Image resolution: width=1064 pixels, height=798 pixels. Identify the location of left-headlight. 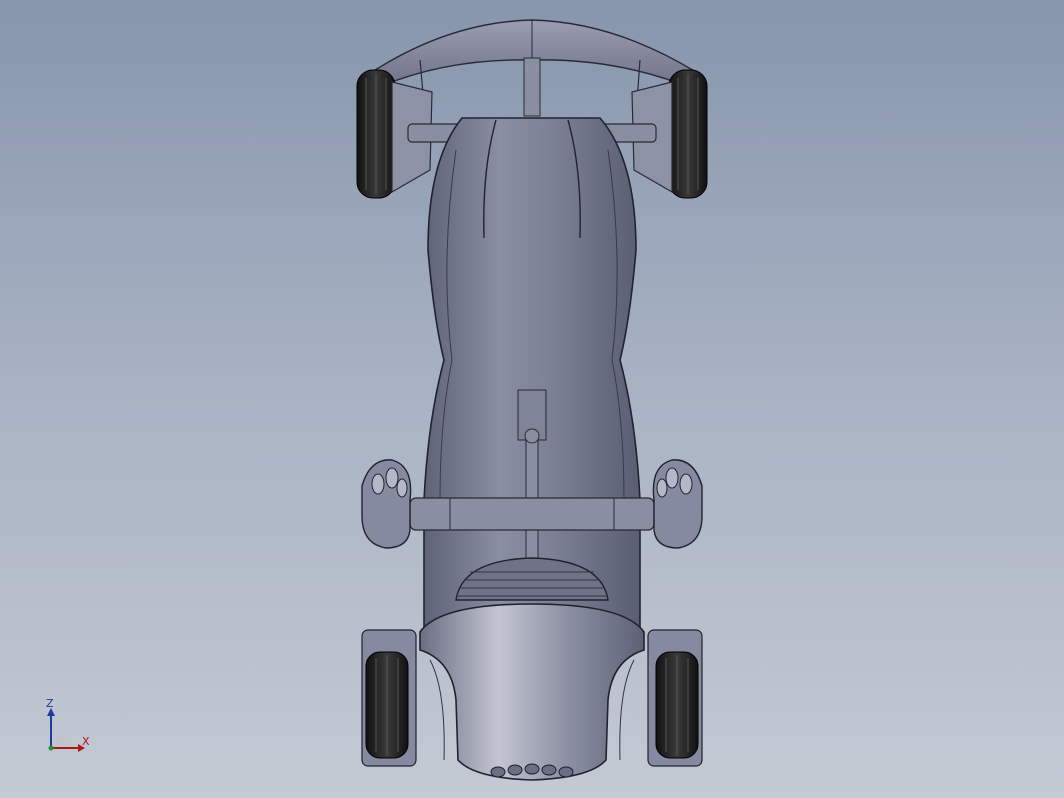
(386, 504).